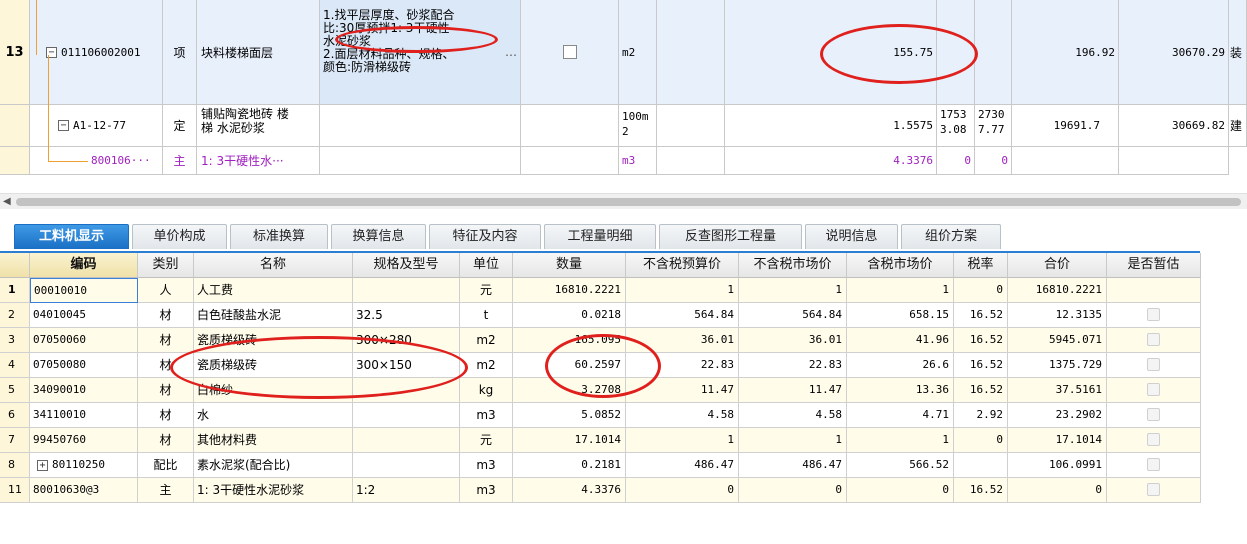 The width and height of the screenshot is (1247, 544). What do you see at coordinates (793, 390) in the screenshot?
I see `market-price-cell: 11.47` at bounding box center [793, 390].